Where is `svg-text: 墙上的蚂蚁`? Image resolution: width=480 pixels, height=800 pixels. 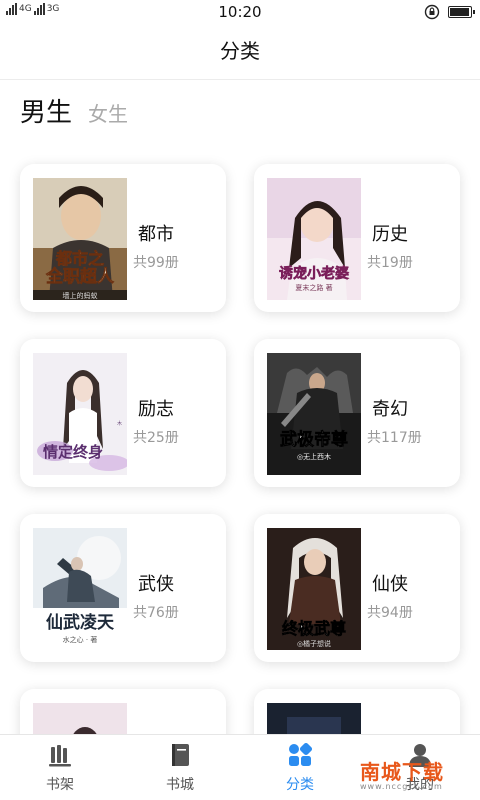
svg-text: 墙上的蚂蚁 is located at coordinates (80, 295).